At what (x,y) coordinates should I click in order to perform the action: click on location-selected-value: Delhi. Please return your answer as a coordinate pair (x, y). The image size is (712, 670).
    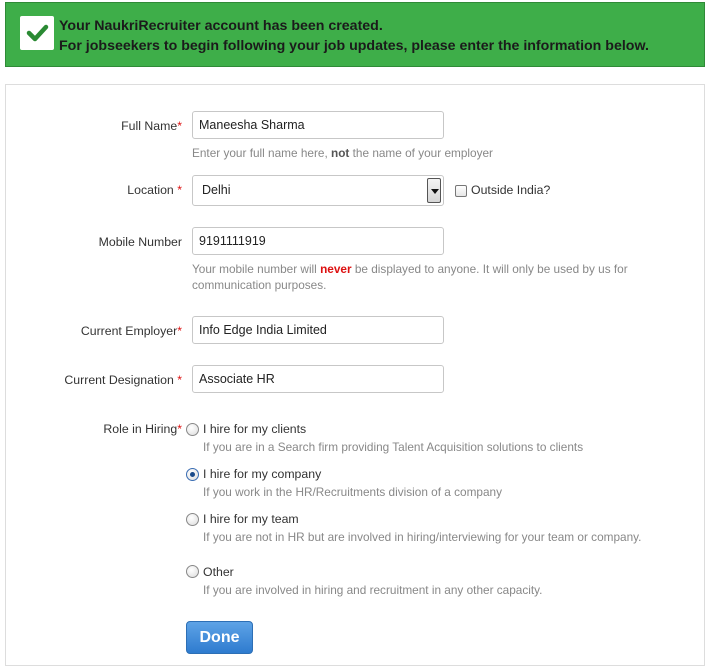
    Looking at the image, I should click on (216, 190).